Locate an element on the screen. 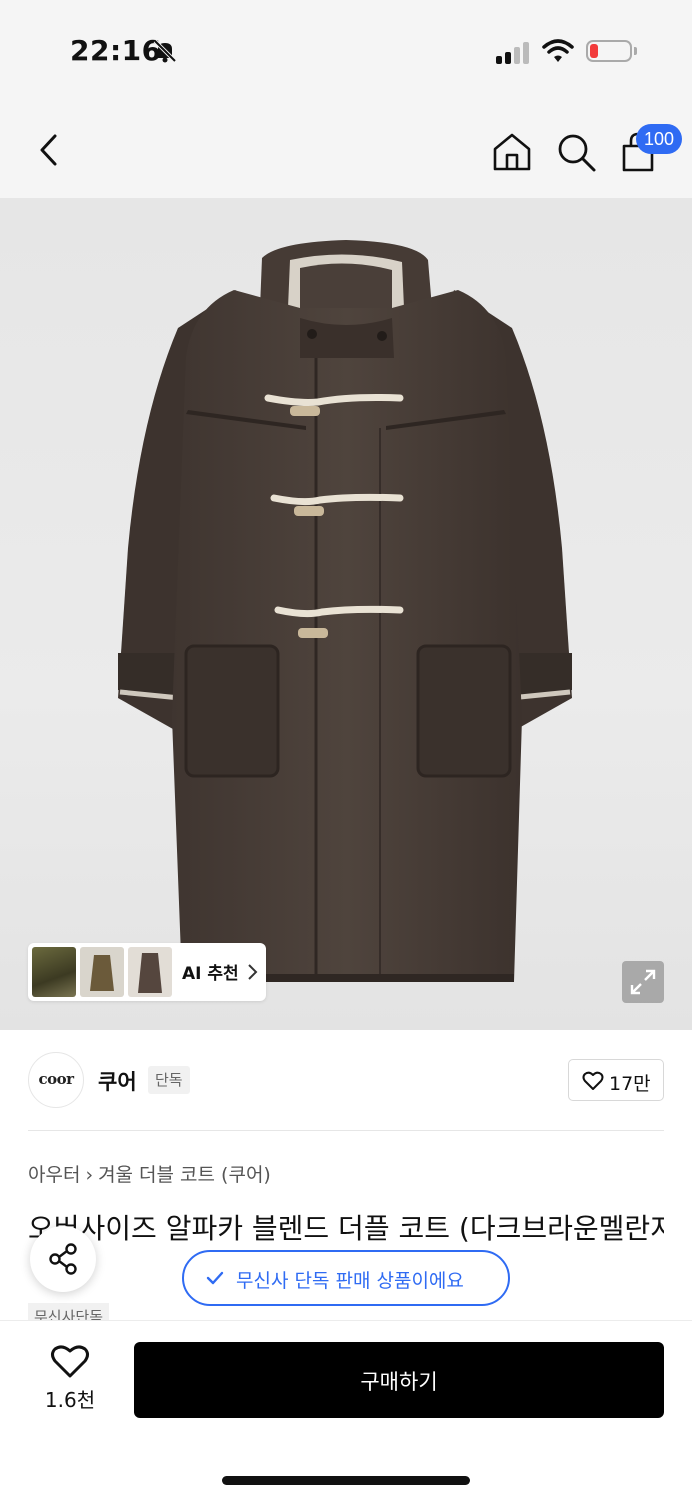 This screenshot has width=692, height=1500. share-icon is located at coordinates (63, 1259).